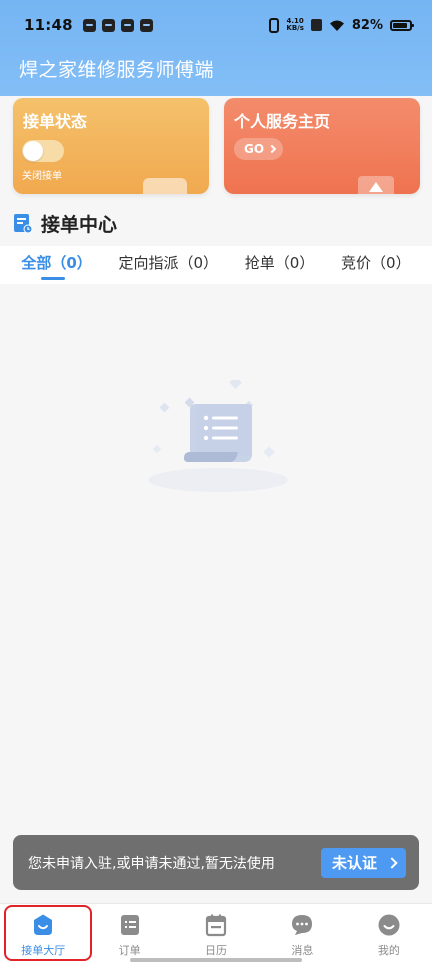 The image size is (432, 964). Describe the element at coordinates (402, 25) in the screenshot. I see `battery-icon` at that location.